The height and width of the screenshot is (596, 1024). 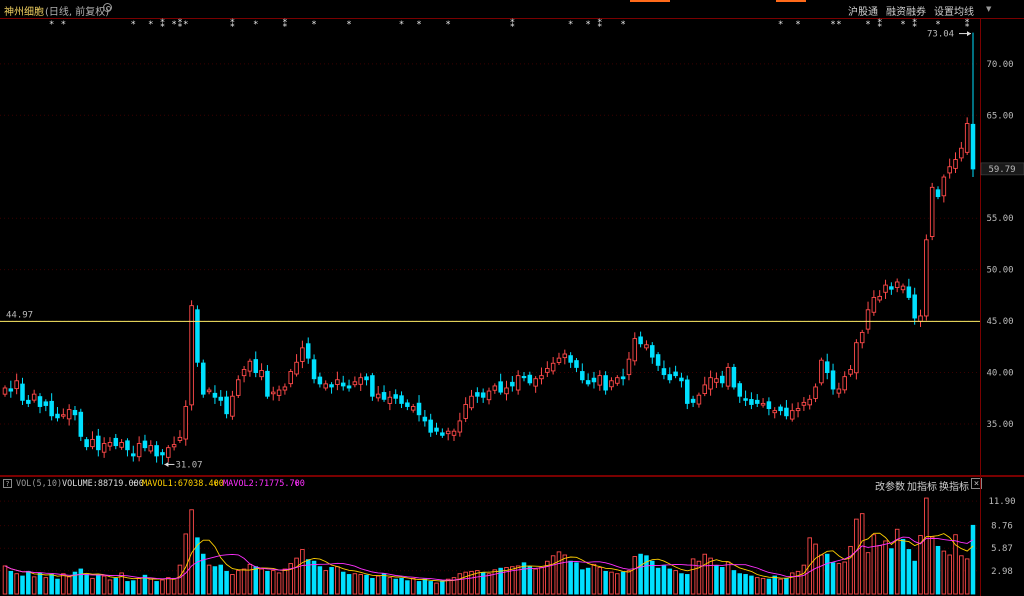 What do you see at coordinates (24, 10) in the screenshot?
I see `stock-name: 神州细胞` at bounding box center [24, 10].